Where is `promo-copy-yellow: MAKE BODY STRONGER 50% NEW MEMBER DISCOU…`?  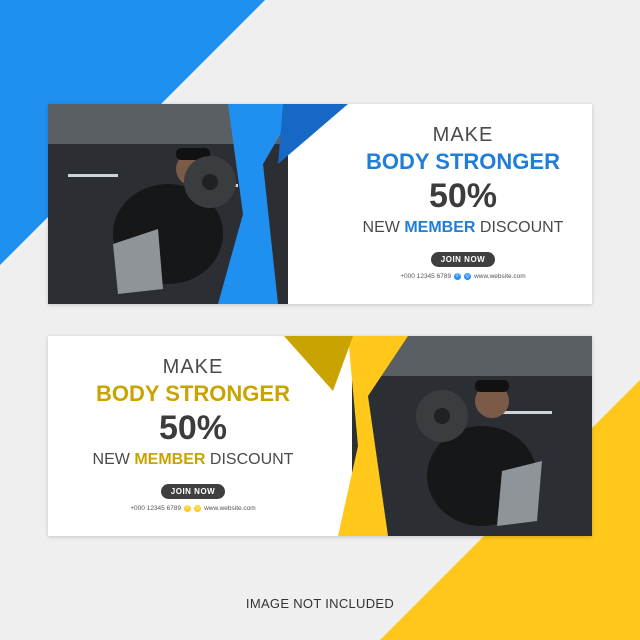 promo-copy-yellow: MAKE BODY STRONGER 50% NEW MEMBER DISCOU… is located at coordinates (193, 433).